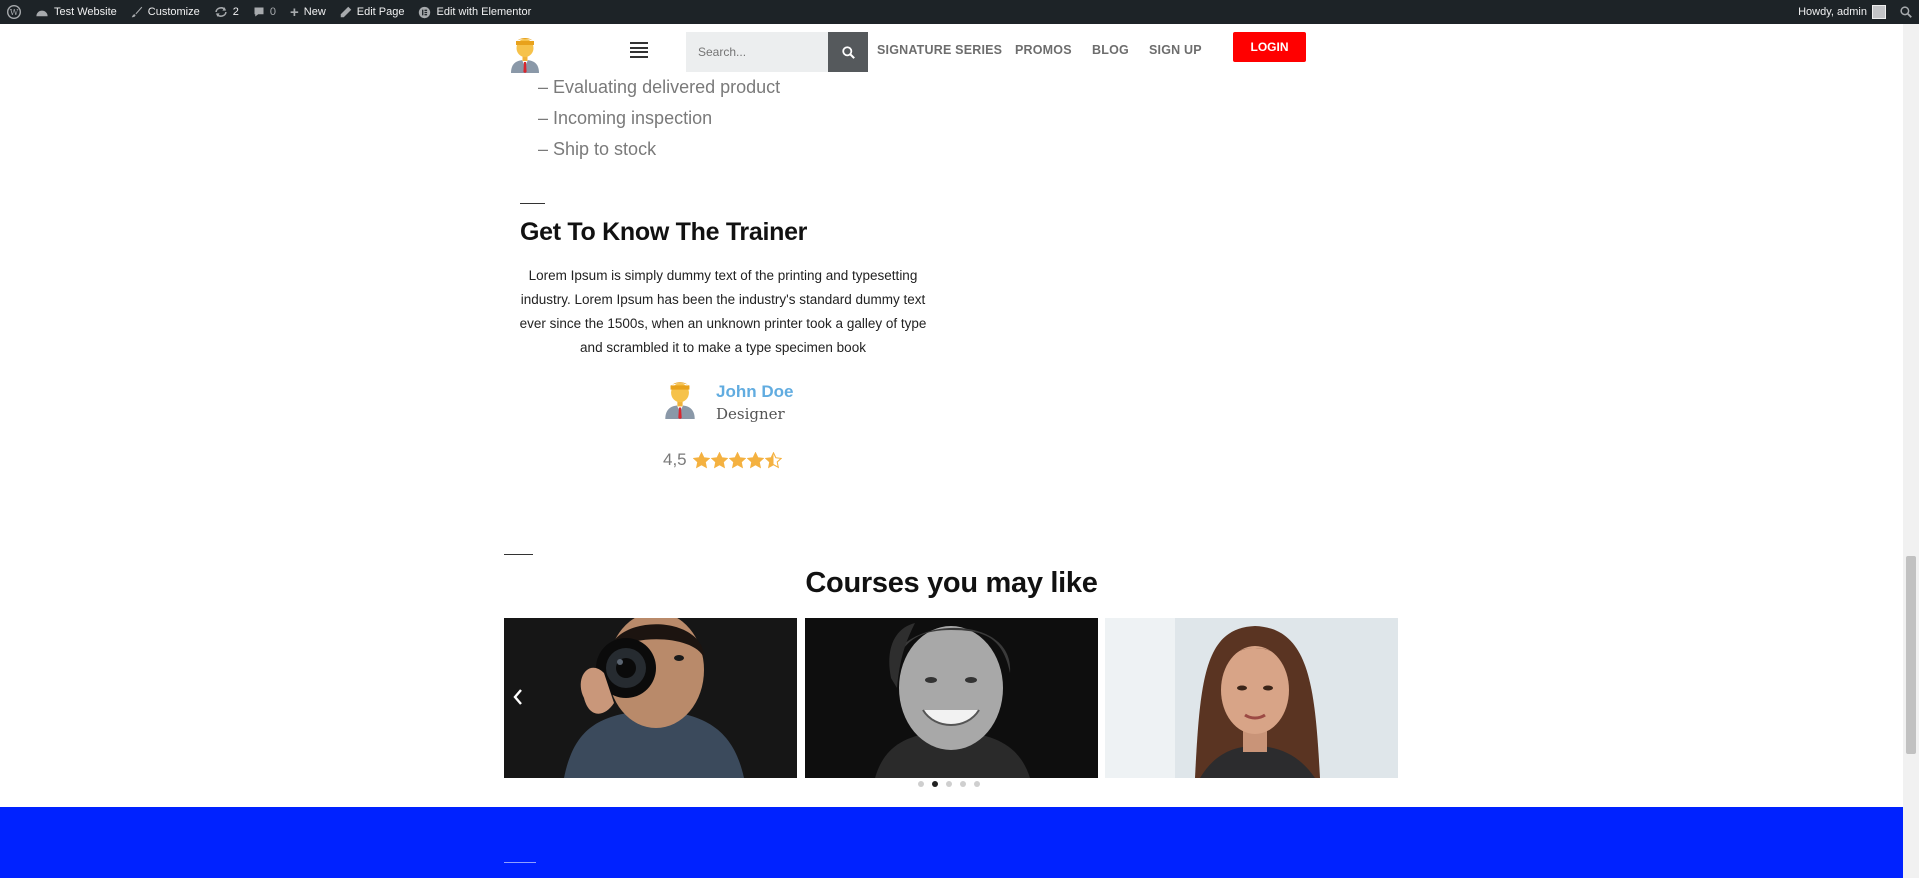  I want to click on edit-elementor-menu: Edit with Elementor, so click(474, 12).